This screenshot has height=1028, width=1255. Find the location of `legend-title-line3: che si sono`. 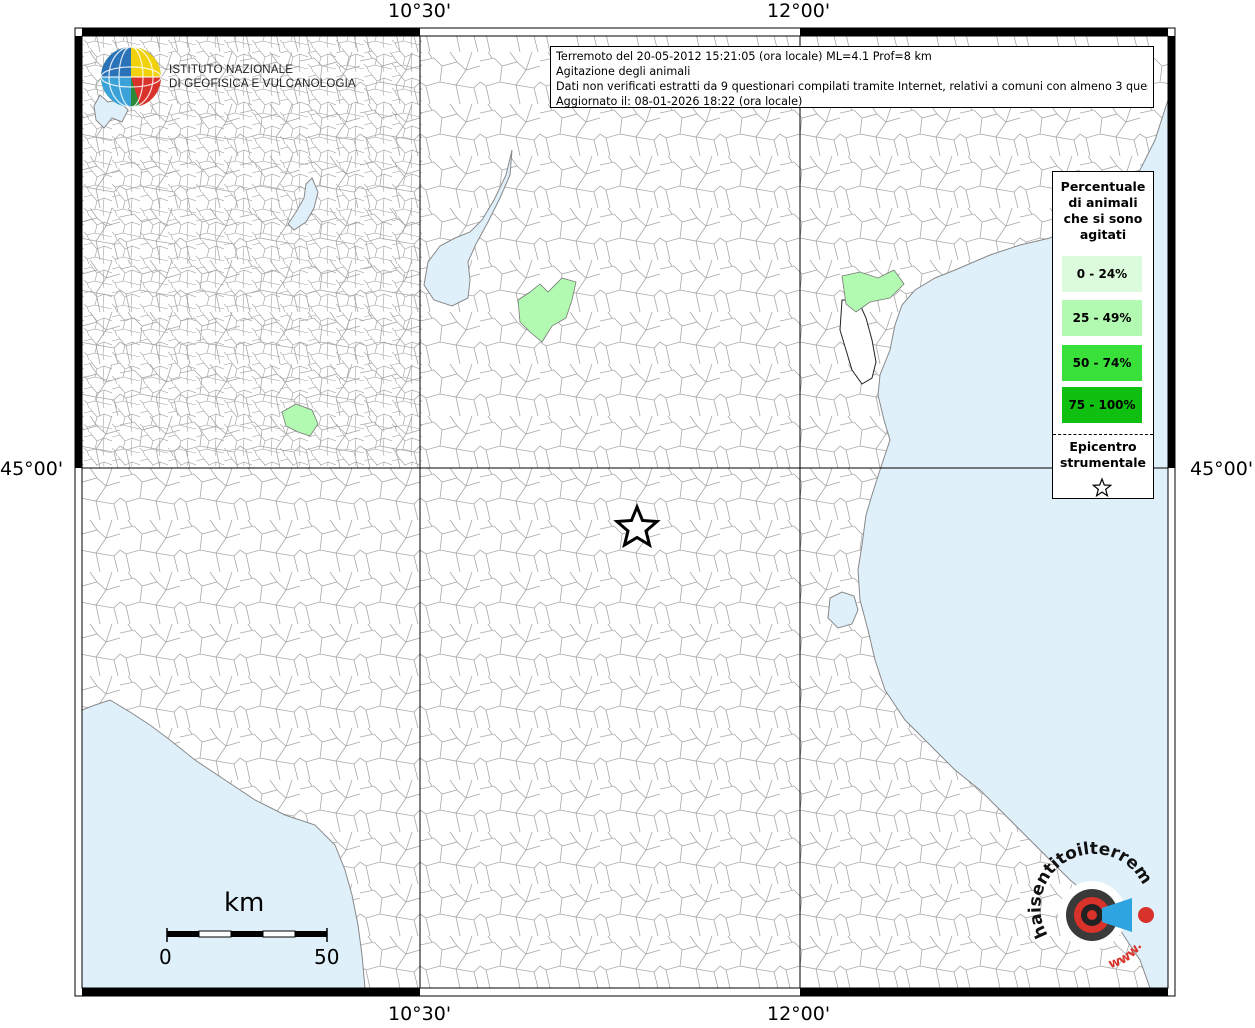

legend-title-line3: che si sono is located at coordinates (1103, 218).